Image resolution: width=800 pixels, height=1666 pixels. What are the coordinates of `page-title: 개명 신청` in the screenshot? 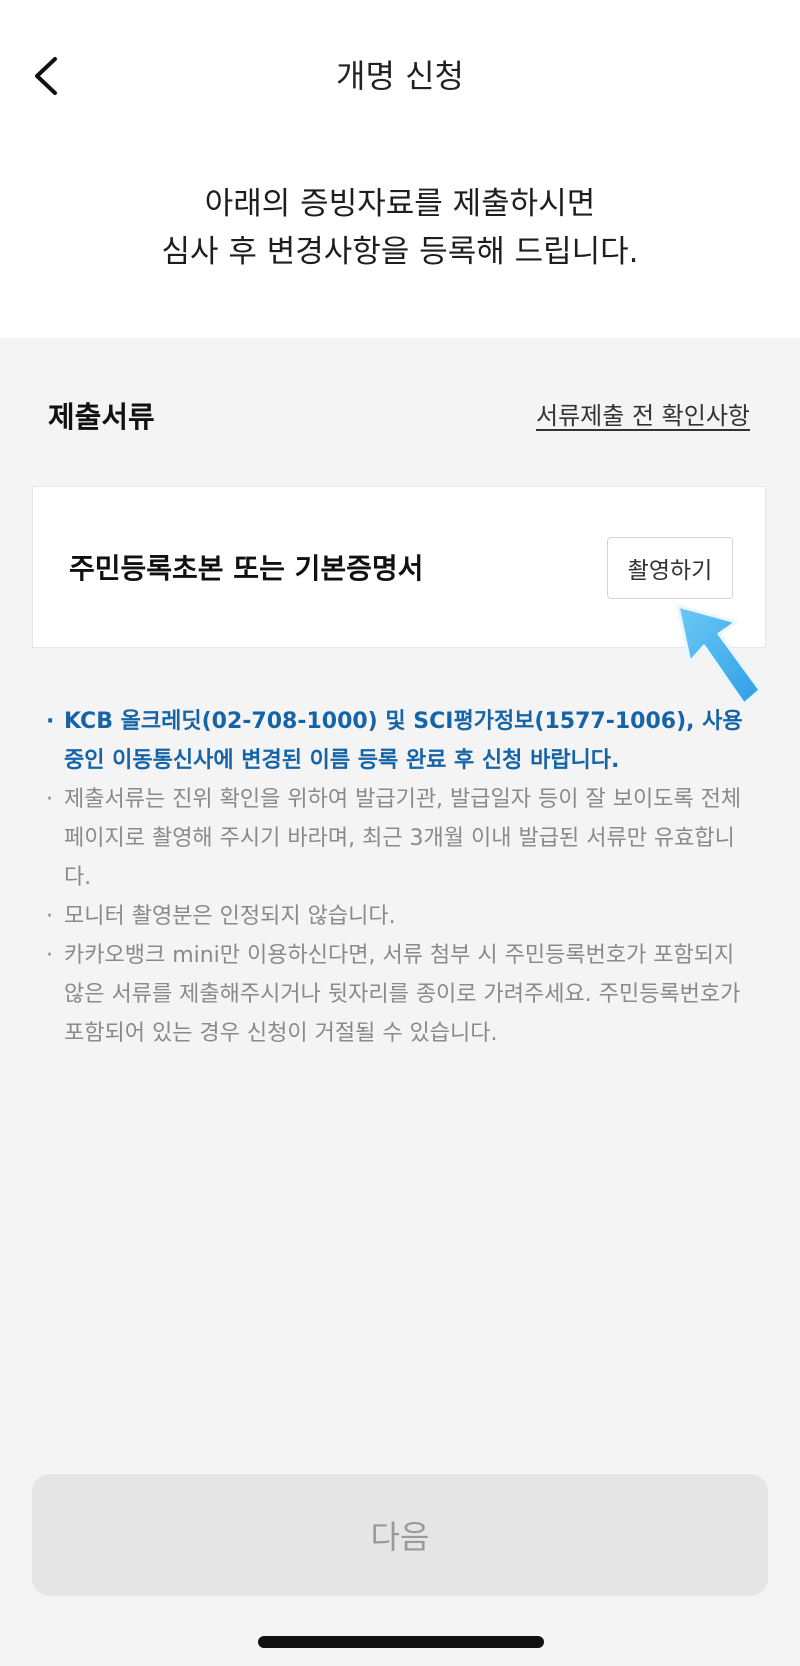 It's located at (400, 76).